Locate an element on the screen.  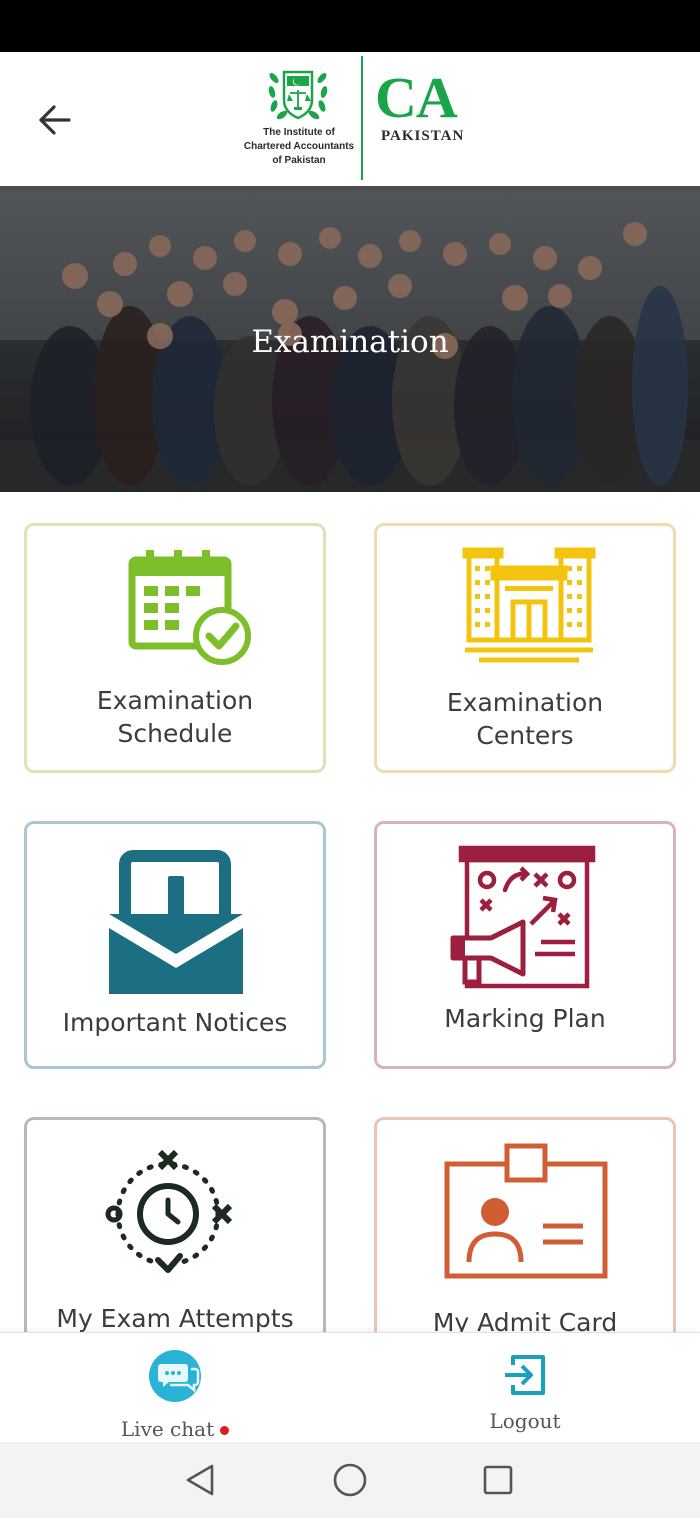
logout-button: Logout is located at coordinates (525, 1388).